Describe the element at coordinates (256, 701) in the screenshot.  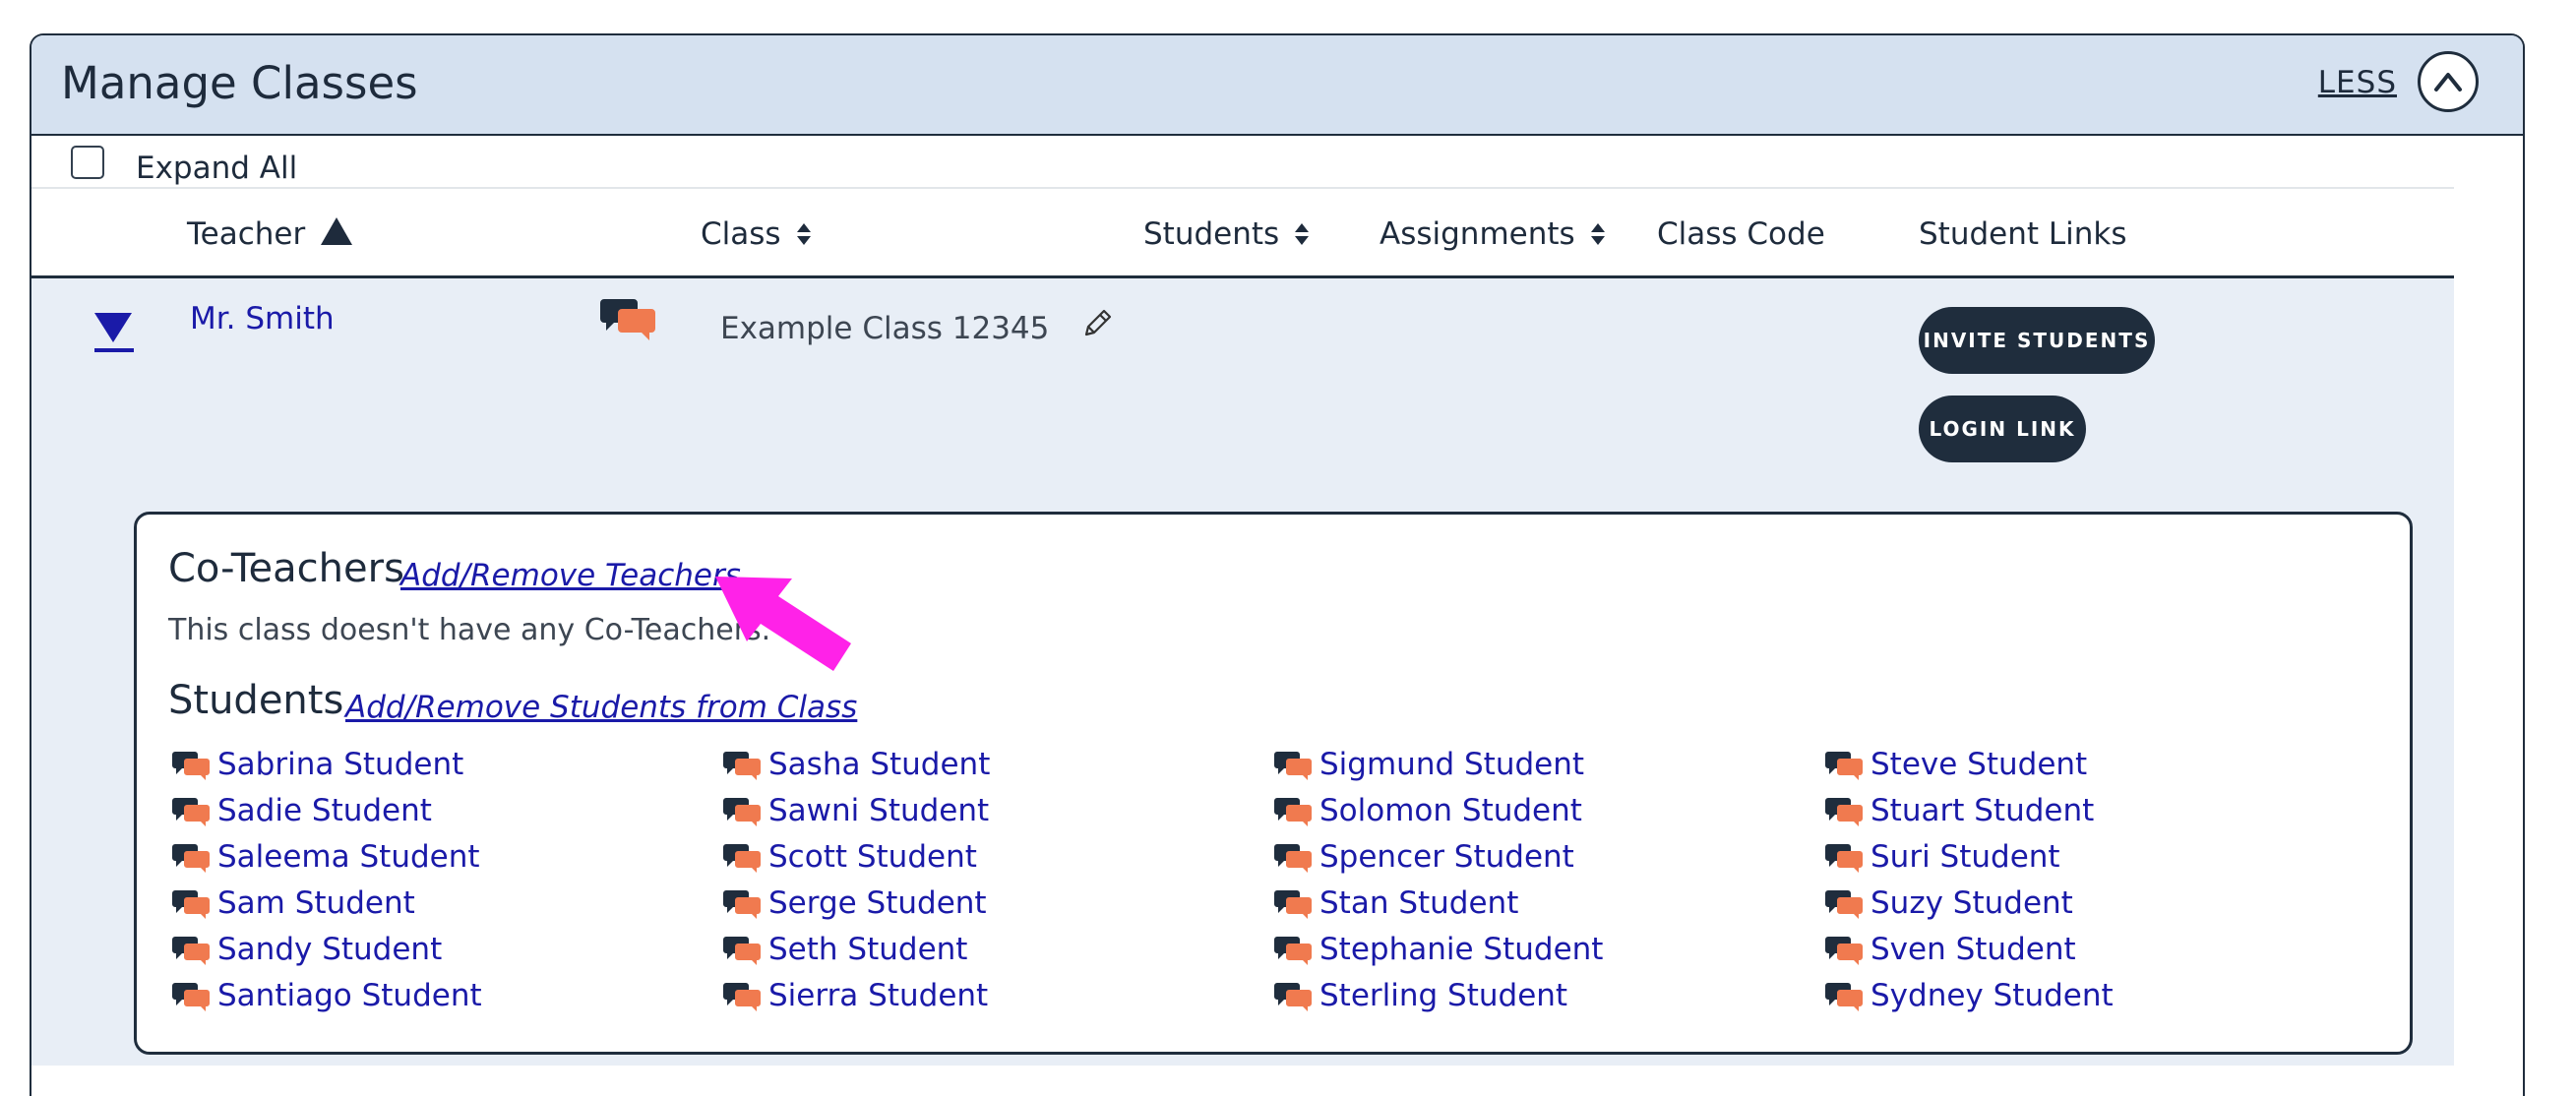
I see `students-heading: Students` at that location.